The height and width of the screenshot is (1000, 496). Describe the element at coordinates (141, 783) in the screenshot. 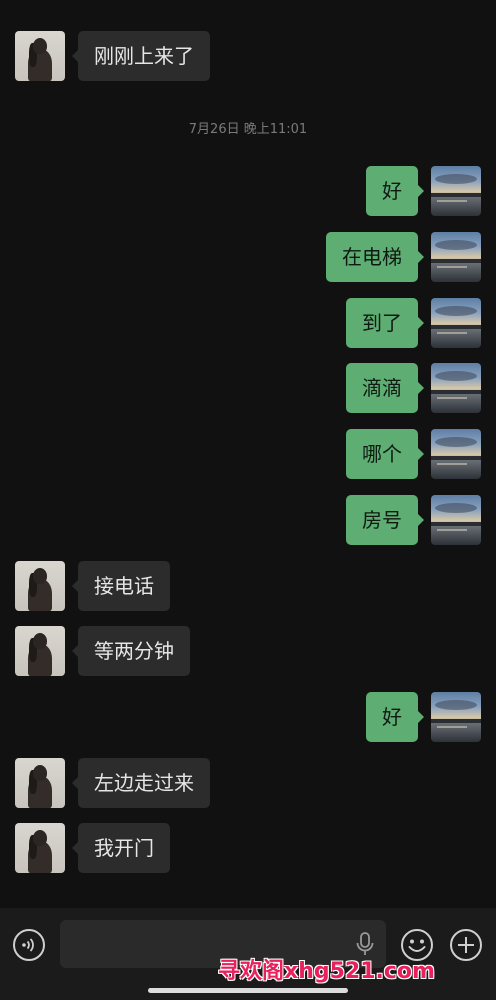

I see `message-bubble-incoming: 左边走过来` at that location.